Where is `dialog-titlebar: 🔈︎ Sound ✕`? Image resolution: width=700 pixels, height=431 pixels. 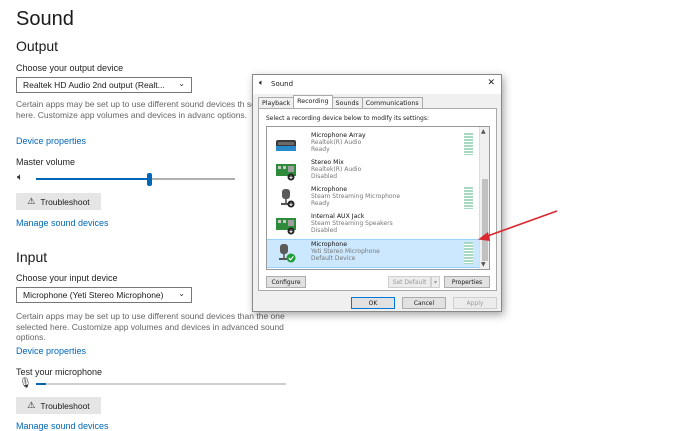
dialog-titlebar: 🔈︎ Sound ✕ is located at coordinates (377, 84).